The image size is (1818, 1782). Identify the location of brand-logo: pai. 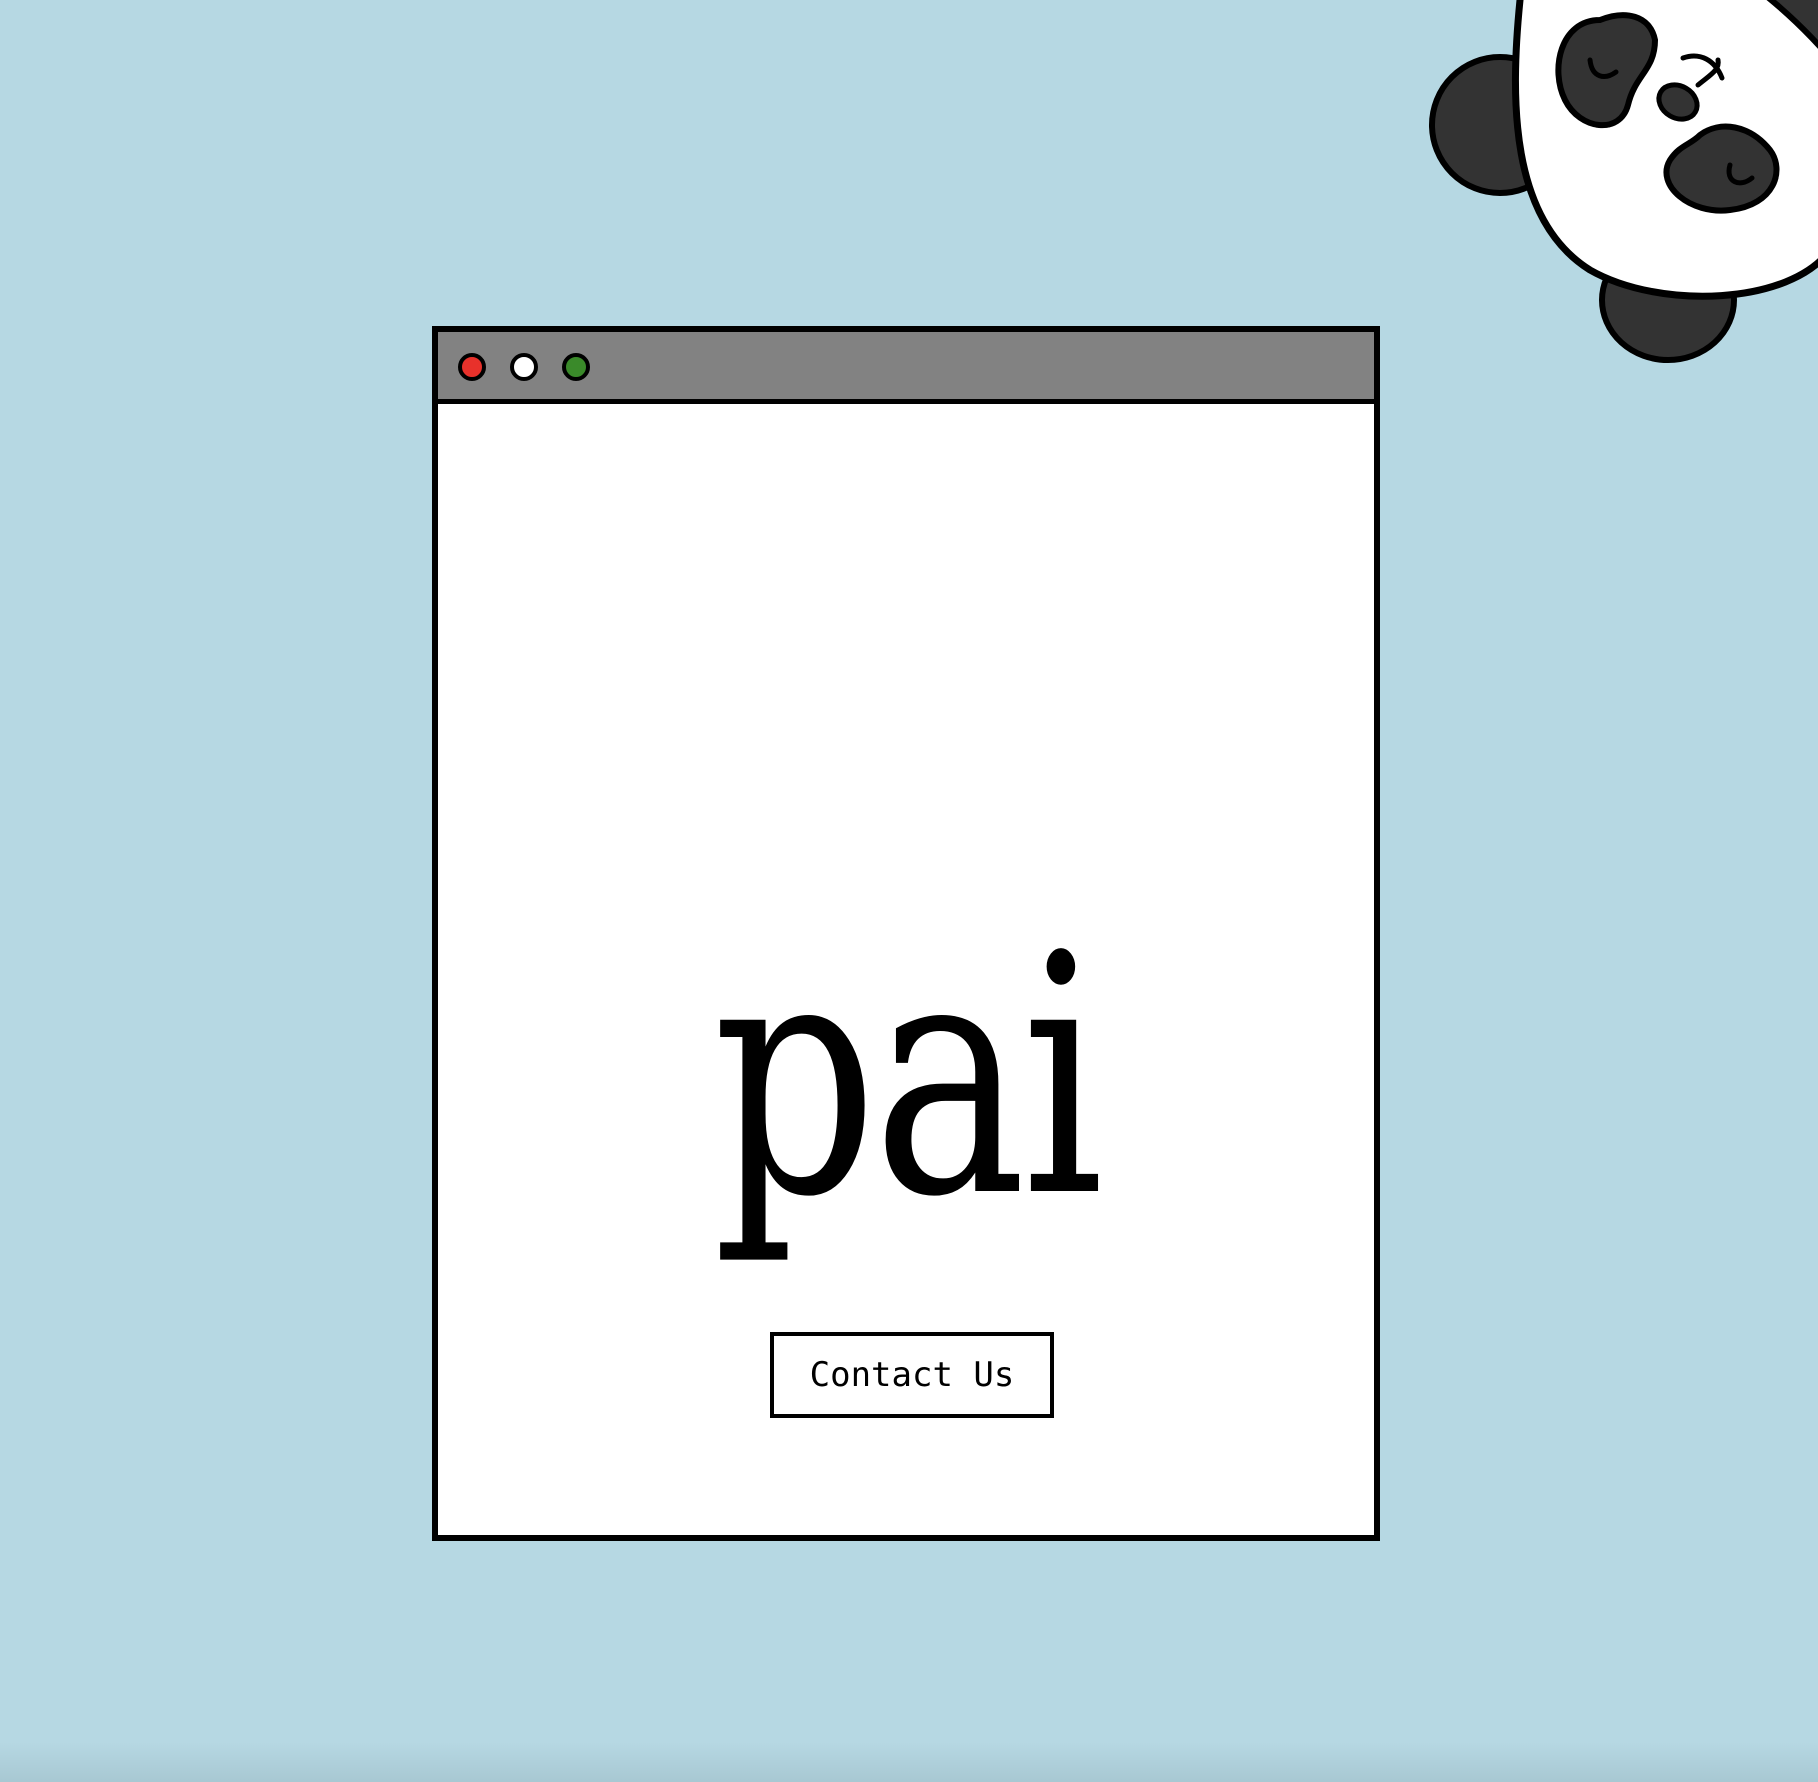
(908, 1077).